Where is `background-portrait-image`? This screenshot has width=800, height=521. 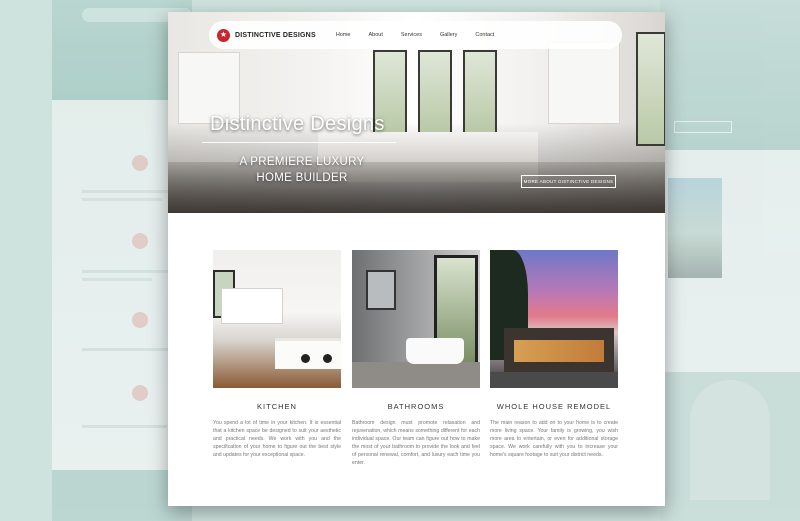 background-portrait-image is located at coordinates (730, 440).